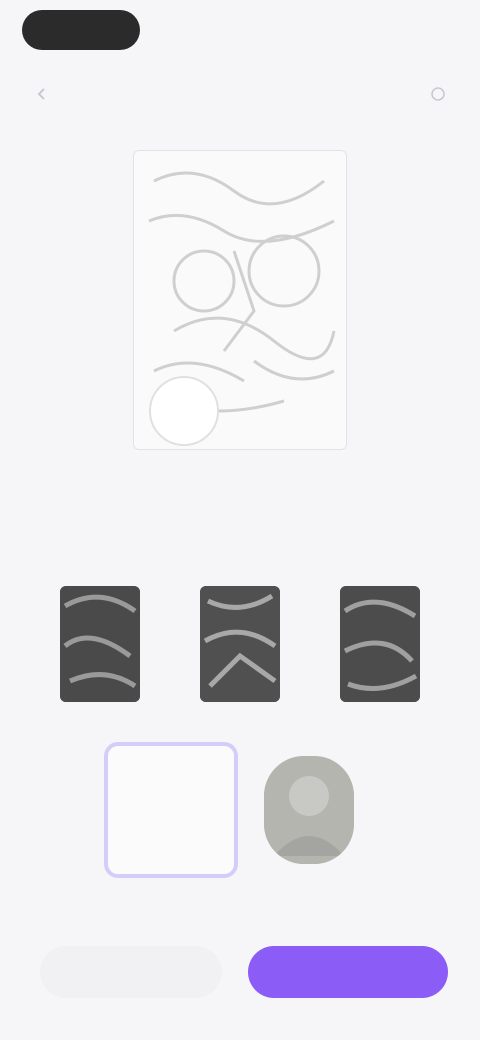  I want to click on back-arrow-icon, so click(42, 94).